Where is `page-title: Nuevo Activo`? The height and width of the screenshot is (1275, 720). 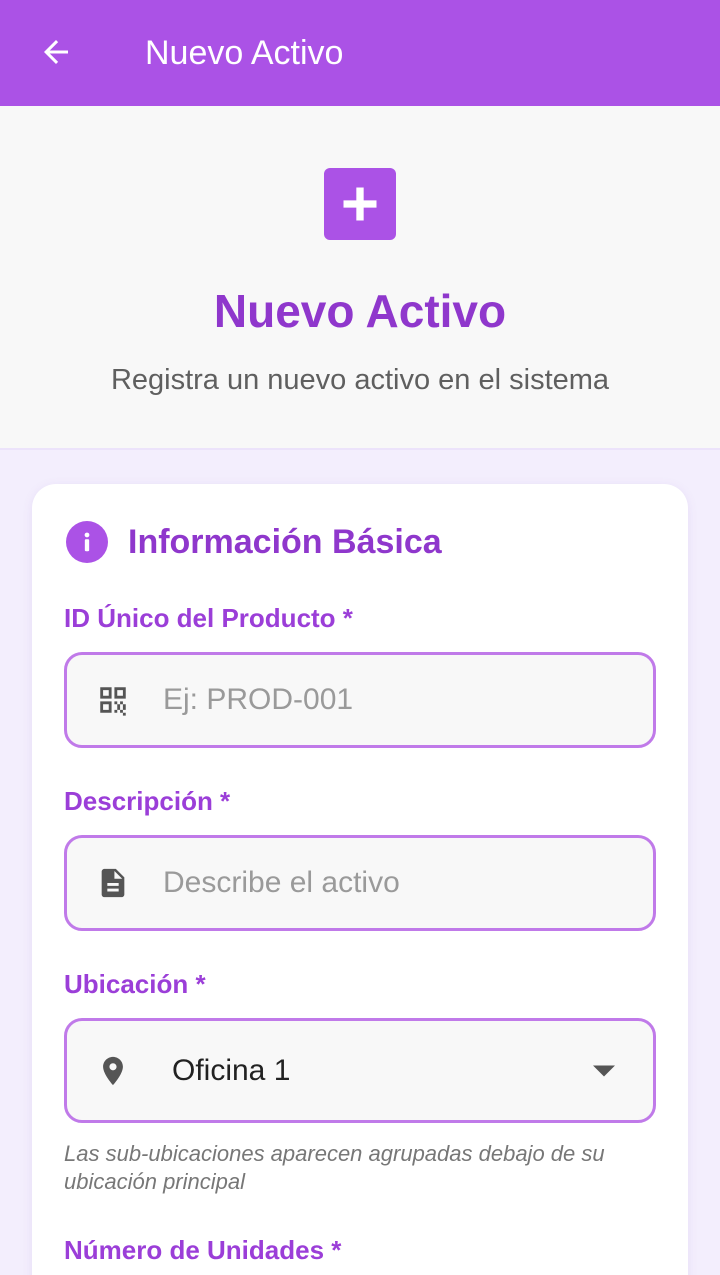
page-title: Nuevo Activo is located at coordinates (360, 311).